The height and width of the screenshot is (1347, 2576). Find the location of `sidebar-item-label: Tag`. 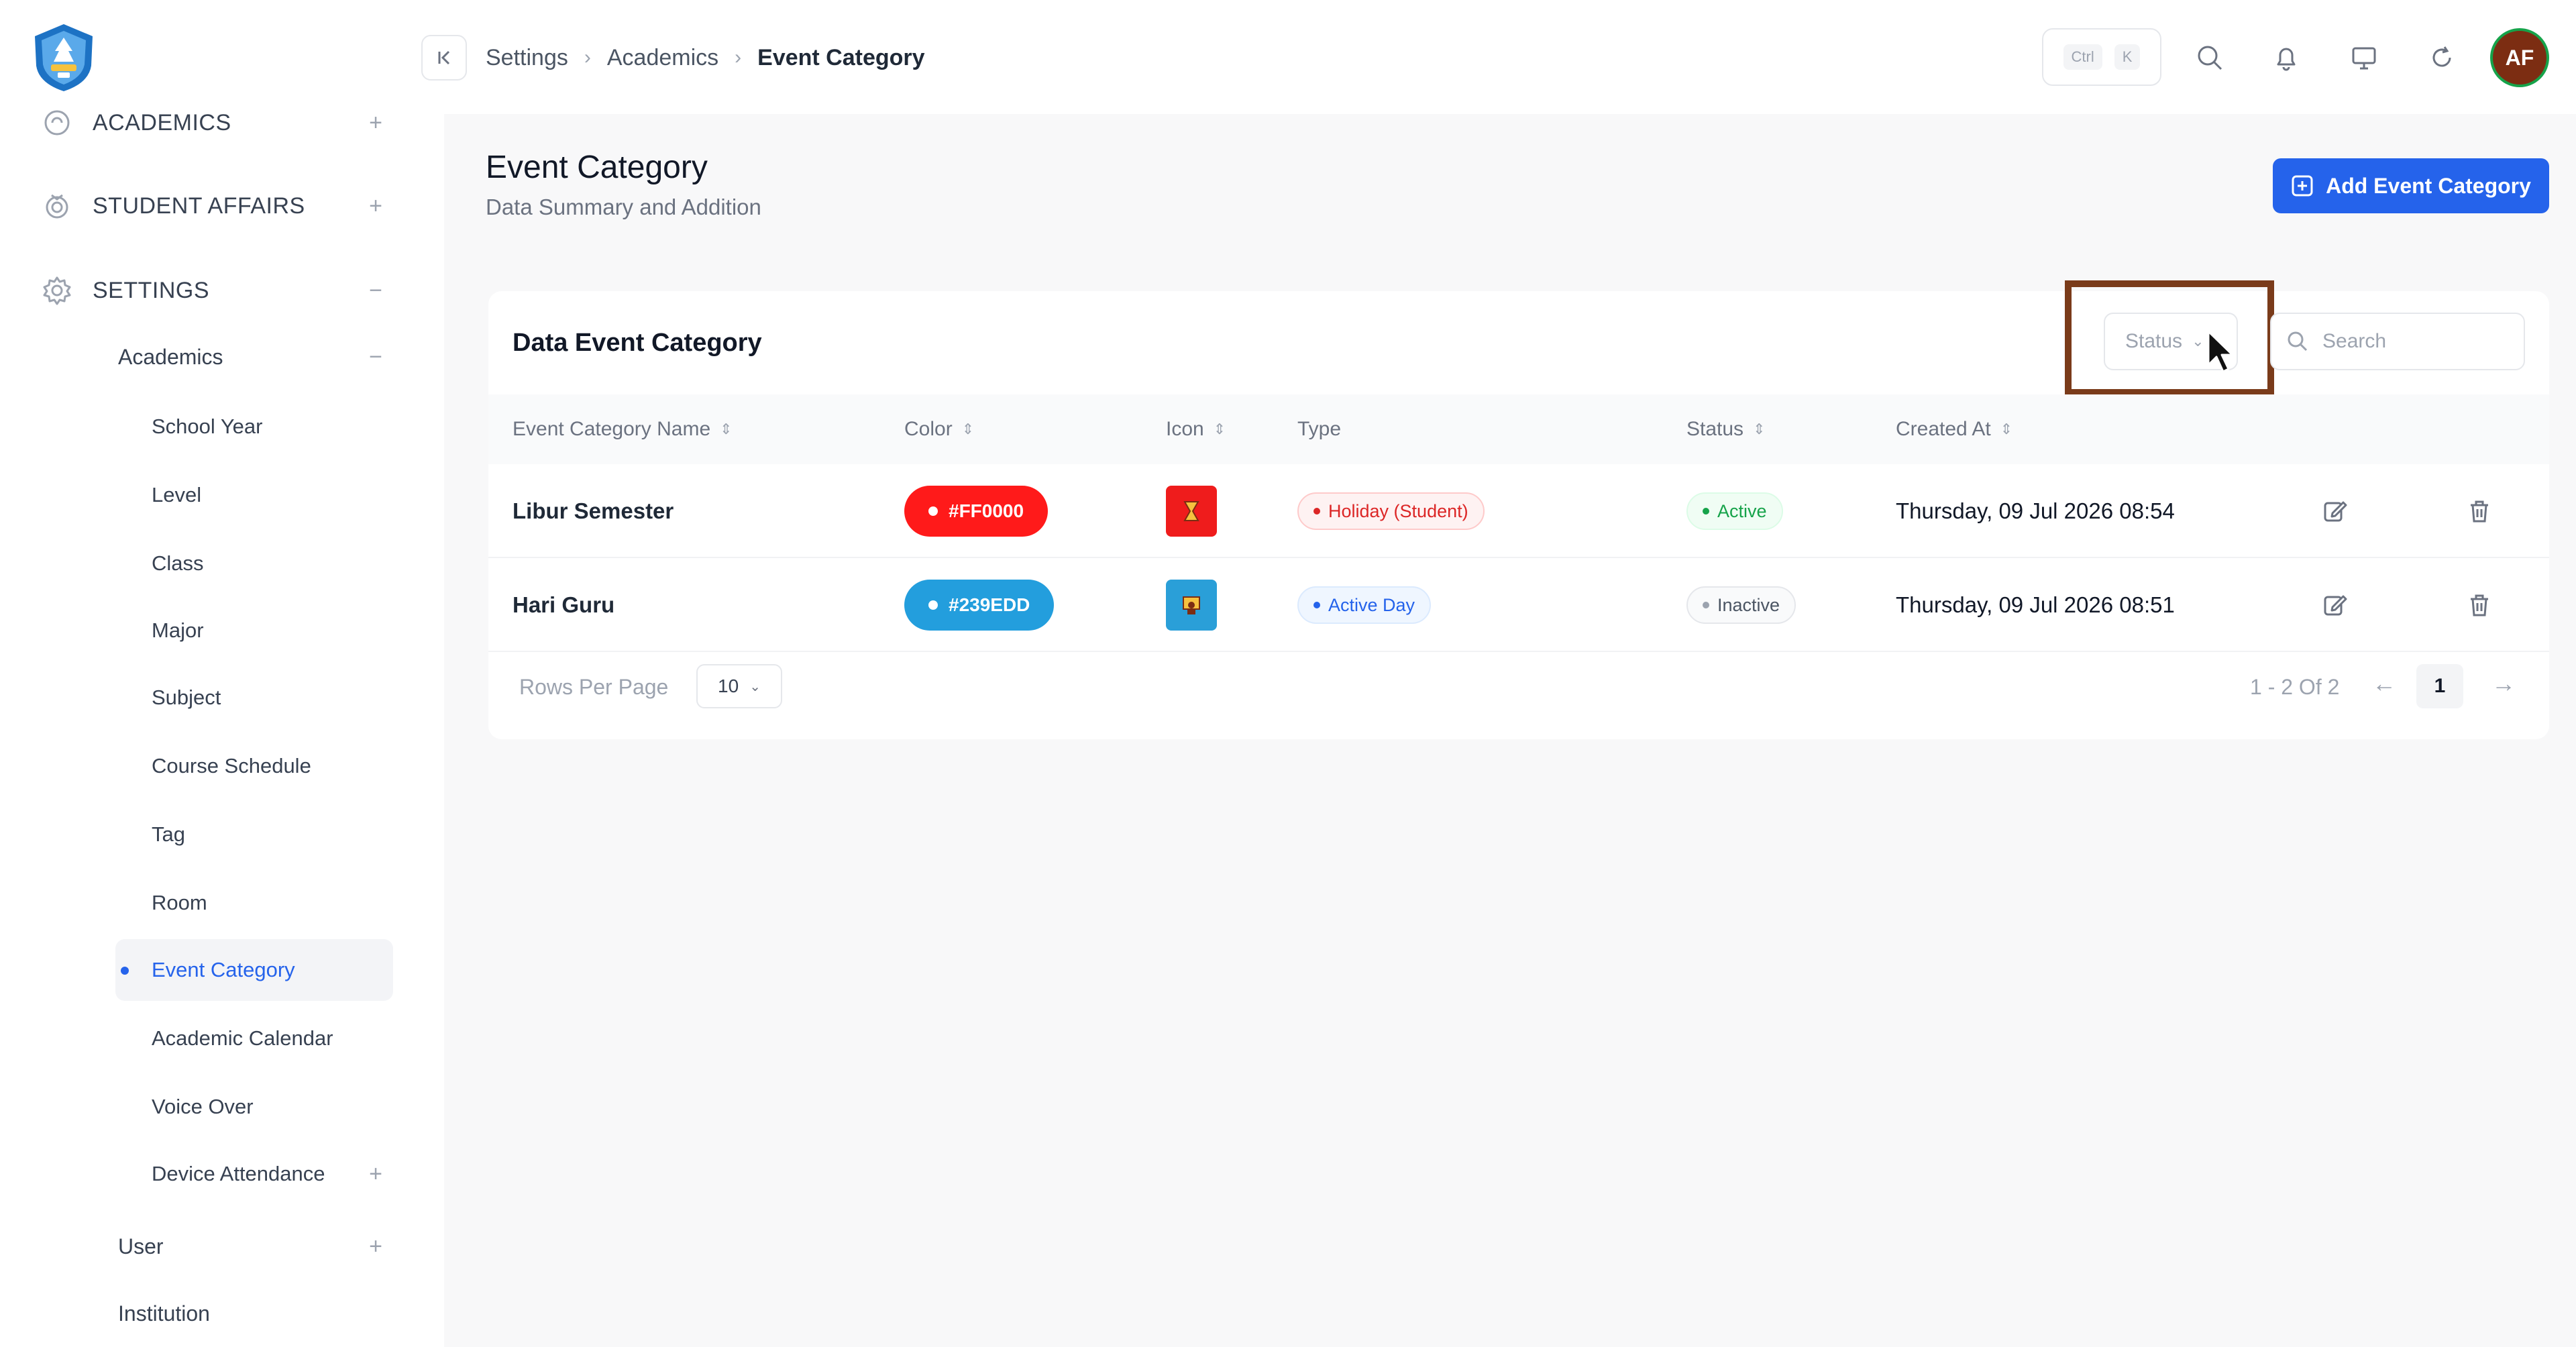

sidebar-item-label: Tag is located at coordinates (168, 834).